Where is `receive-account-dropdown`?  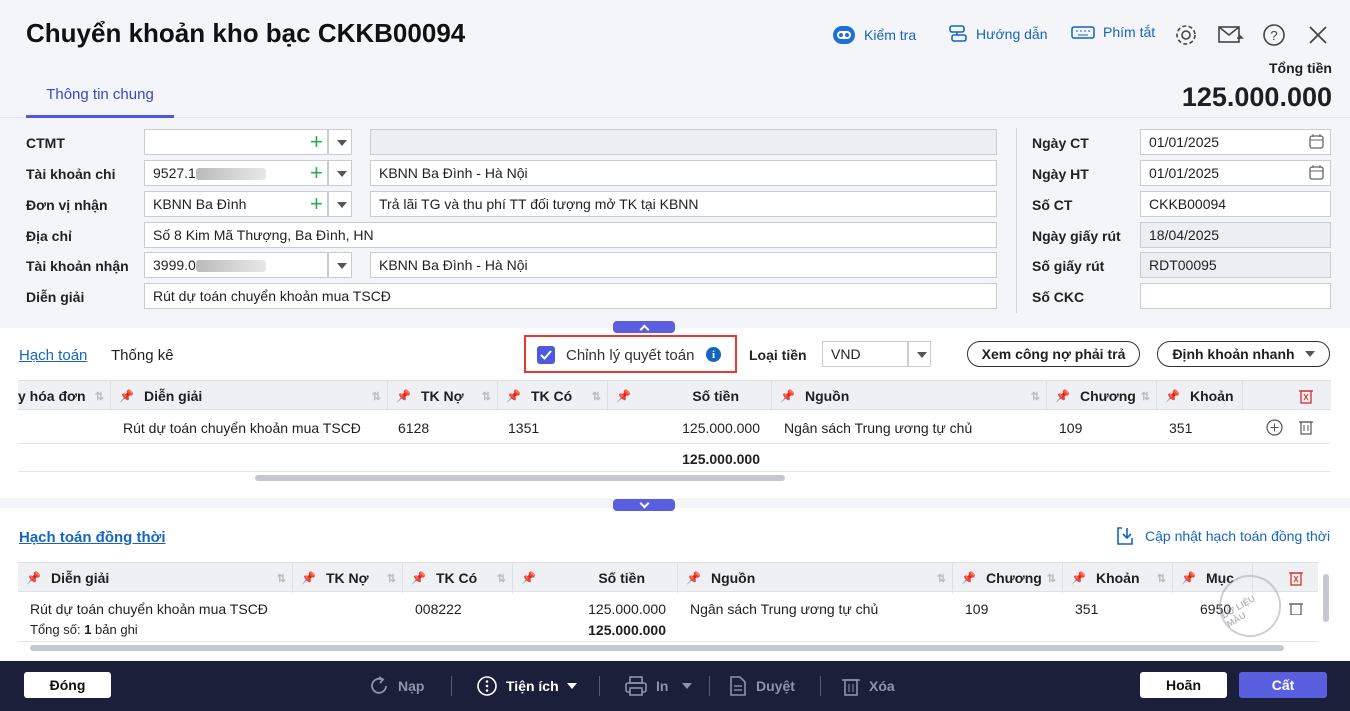
receive-account-dropdown is located at coordinates (340, 265).